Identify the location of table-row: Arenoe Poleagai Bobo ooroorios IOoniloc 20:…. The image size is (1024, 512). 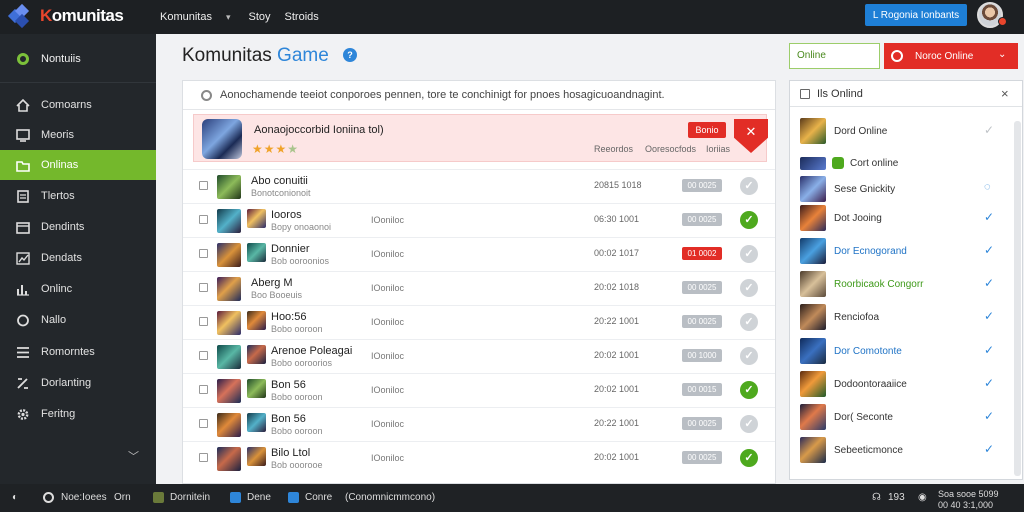
(479, 356).